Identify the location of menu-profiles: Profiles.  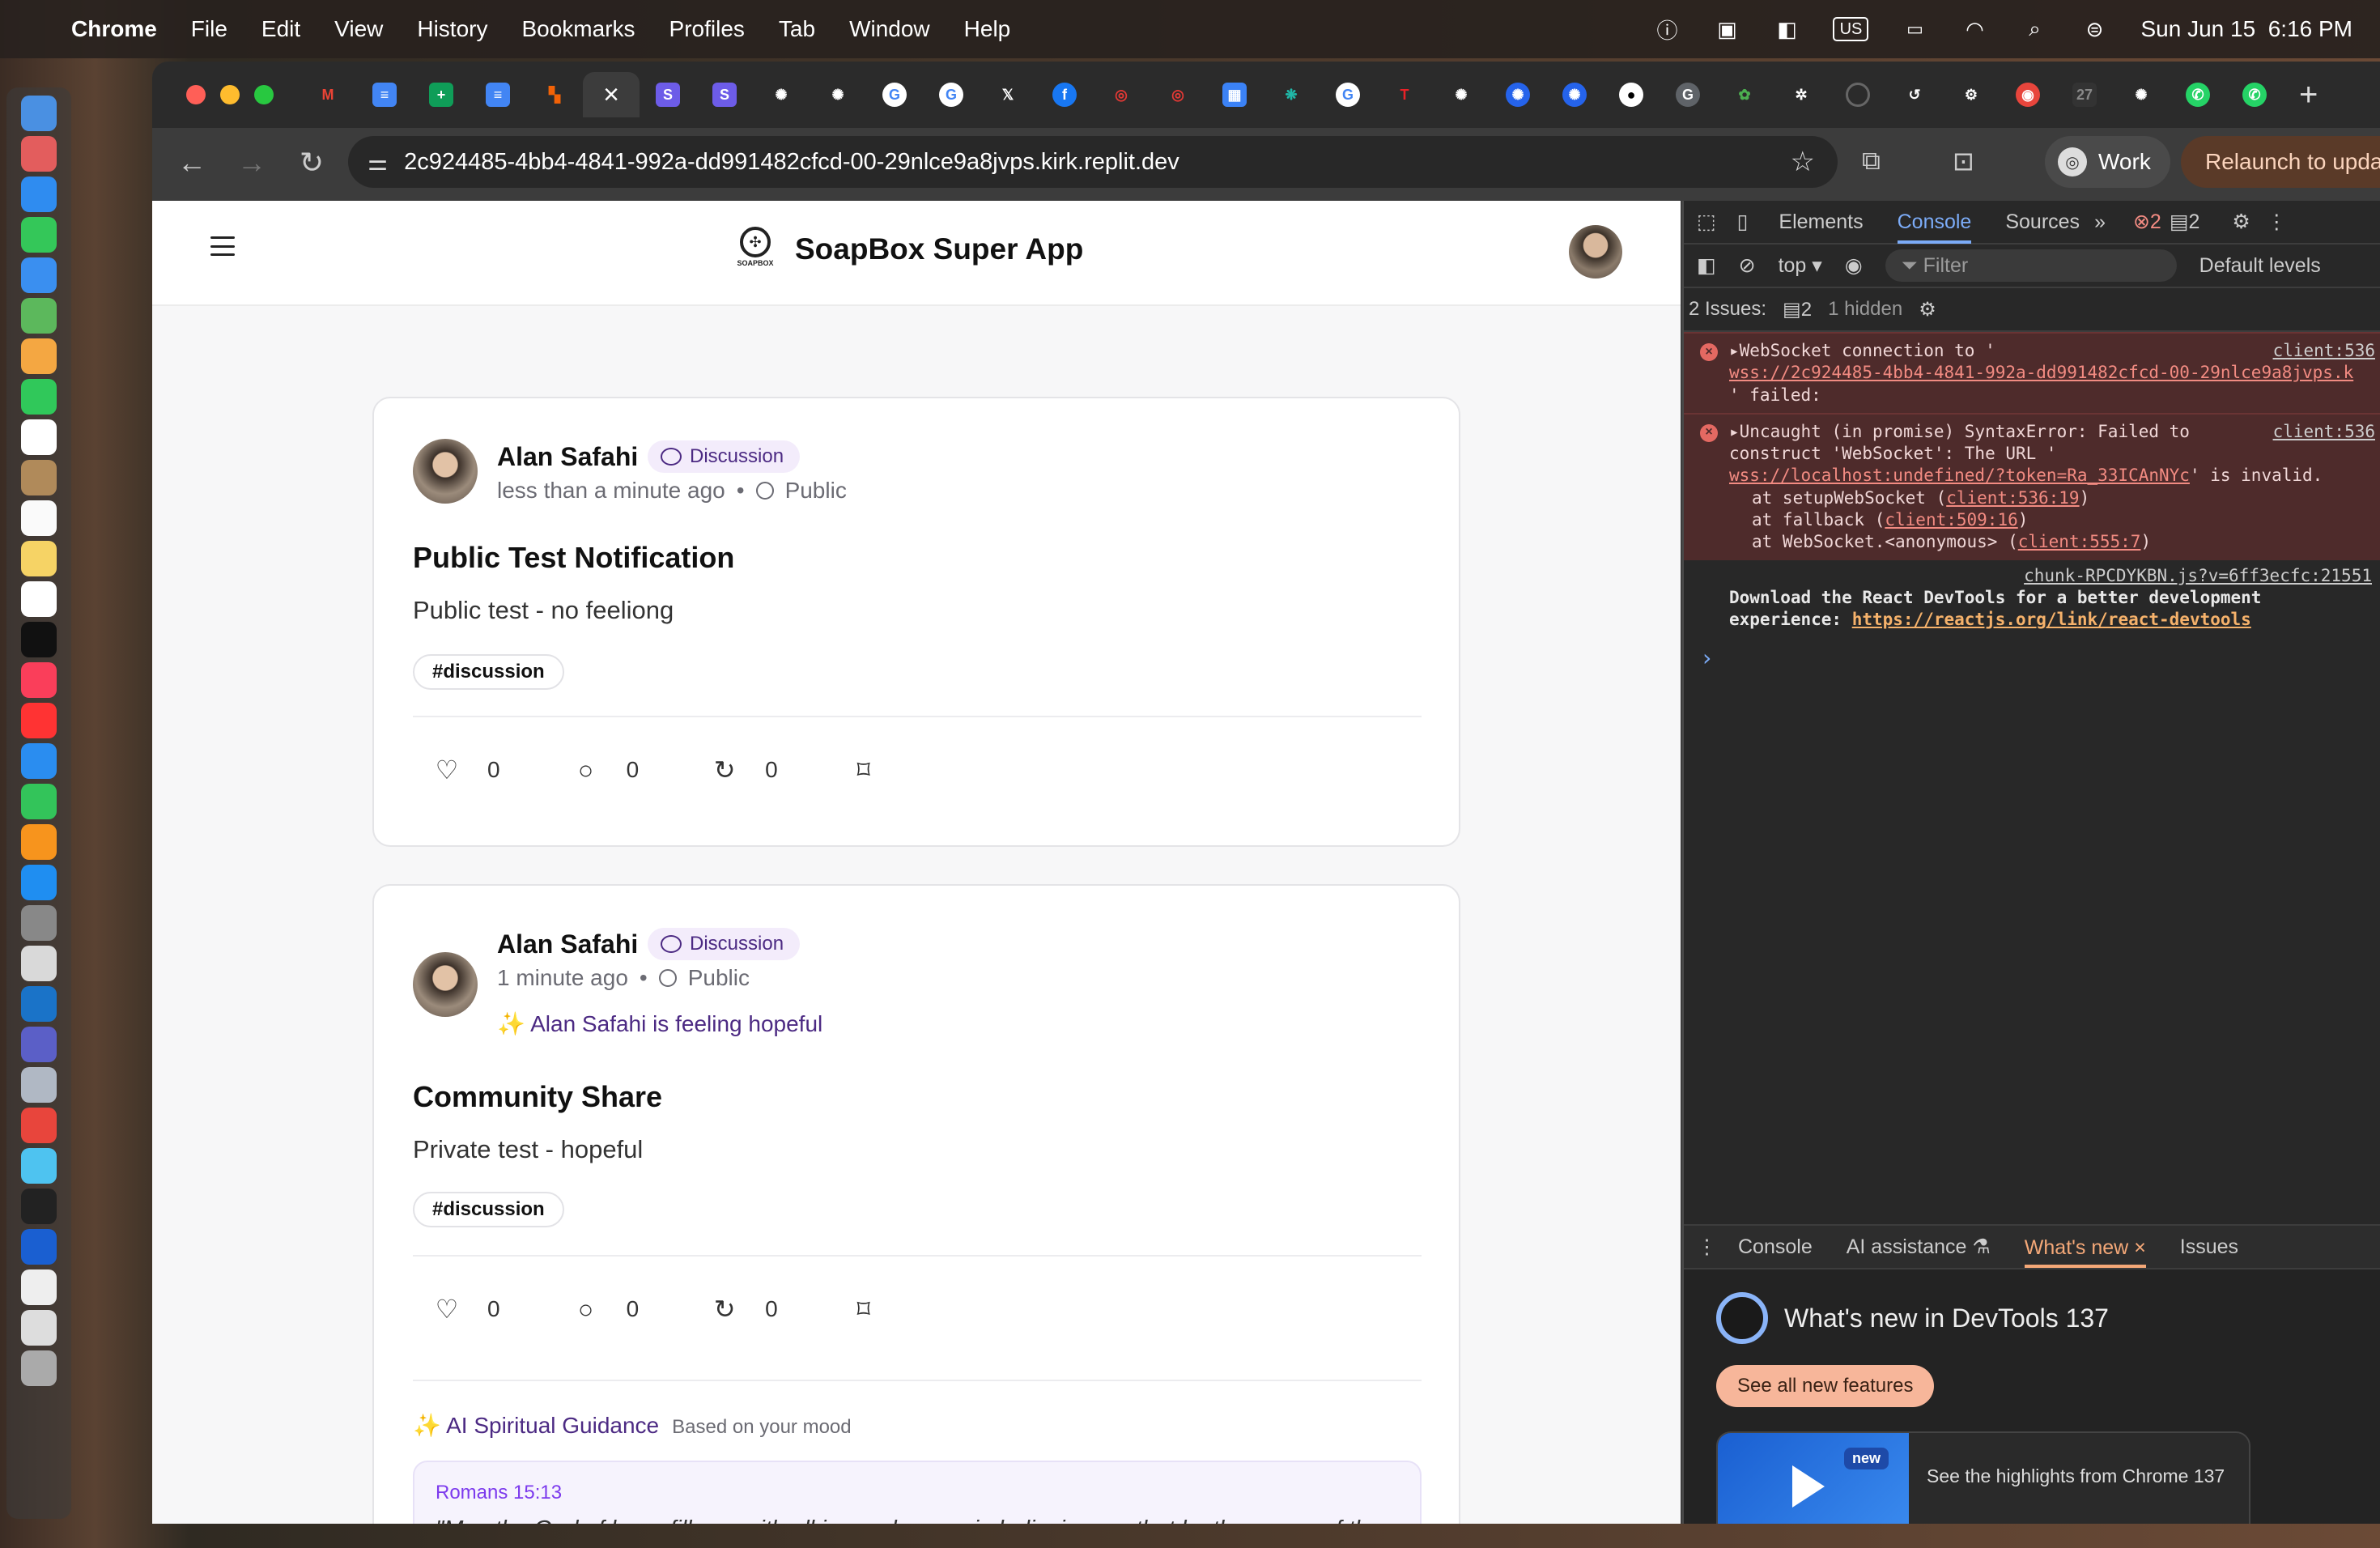
(707, 29).